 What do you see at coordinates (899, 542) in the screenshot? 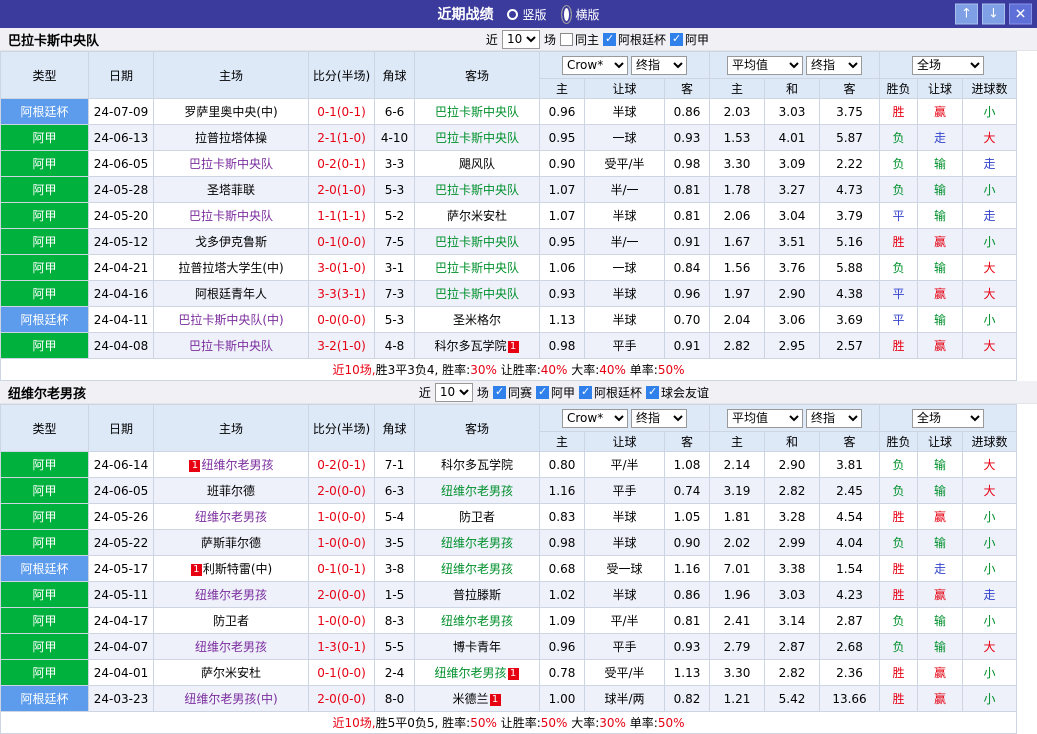
I see `outcome-mark: 负` at bounding box center [899, 542].